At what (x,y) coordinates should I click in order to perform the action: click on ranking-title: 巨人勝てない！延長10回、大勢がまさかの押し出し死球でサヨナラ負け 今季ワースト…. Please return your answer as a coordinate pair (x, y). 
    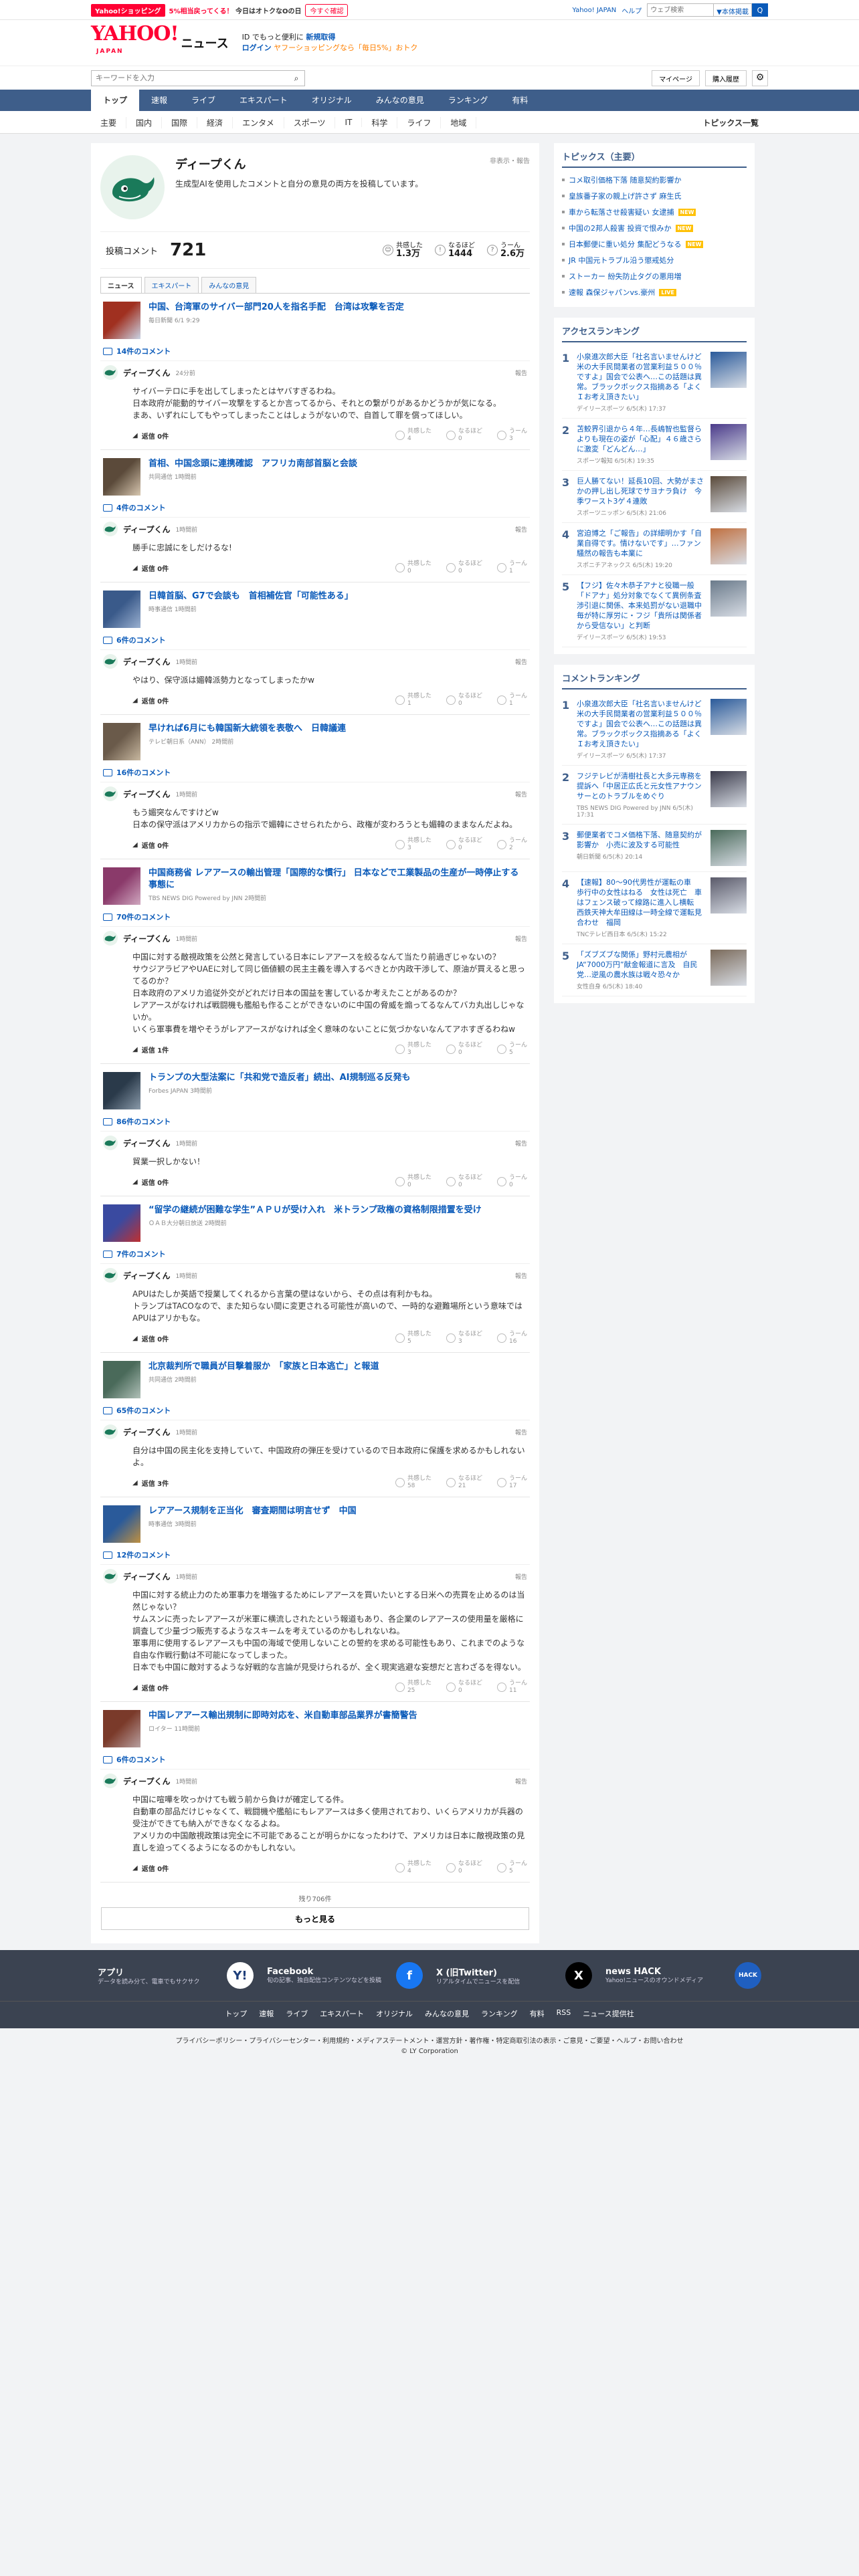
    Looking at the image, I should click on (641, 491).